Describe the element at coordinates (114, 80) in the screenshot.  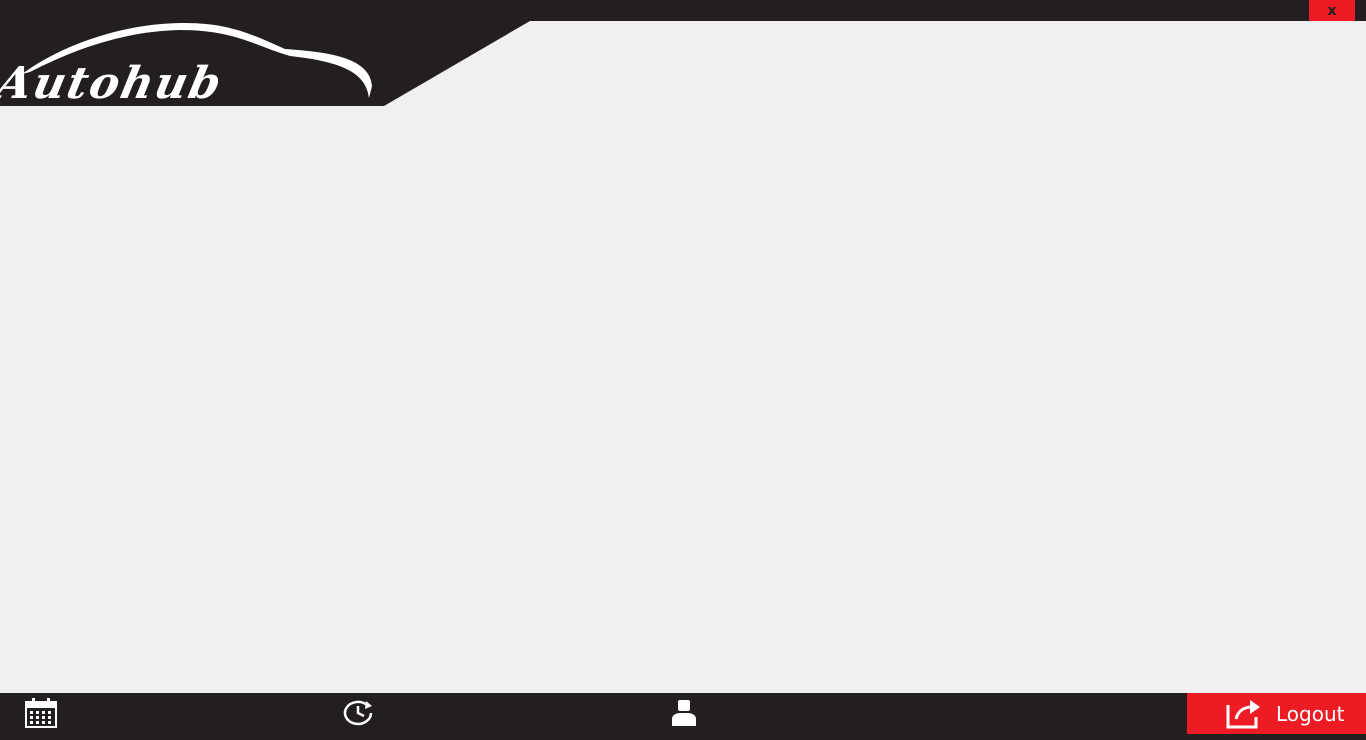
I see `svg-text: Autohub` at that location.